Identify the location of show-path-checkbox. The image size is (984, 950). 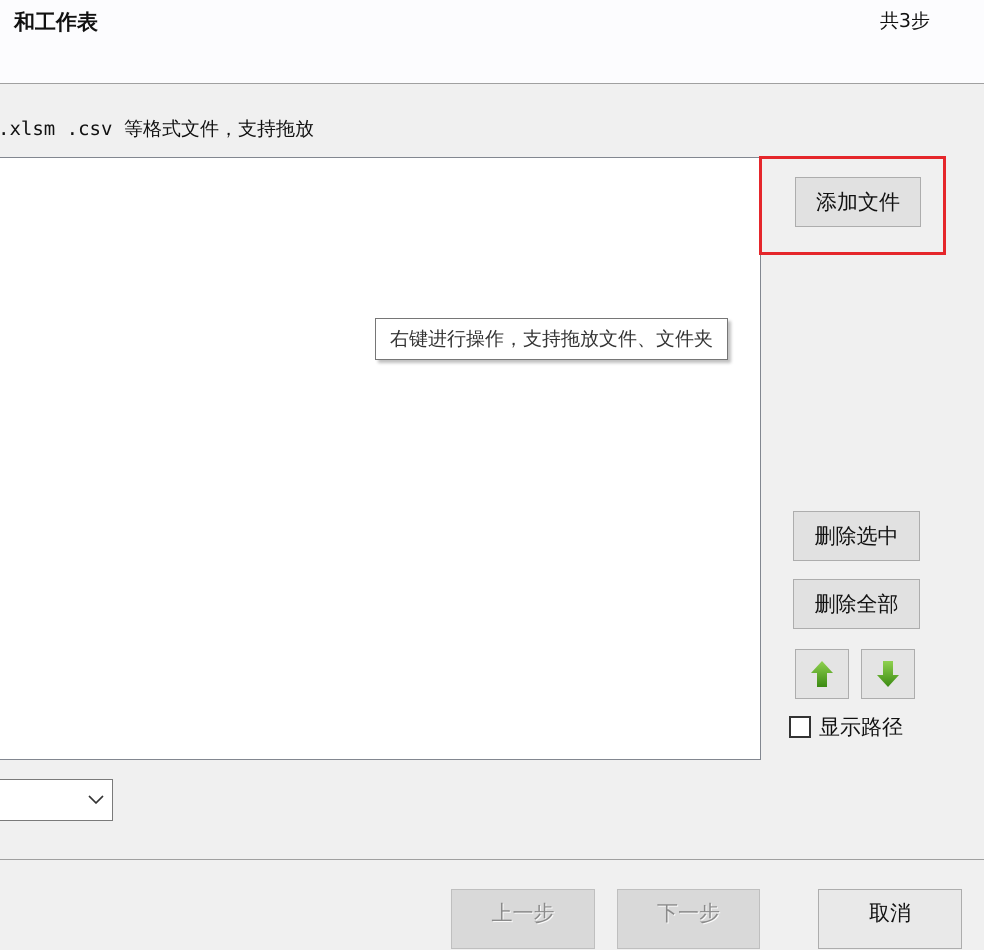
(800, 727).